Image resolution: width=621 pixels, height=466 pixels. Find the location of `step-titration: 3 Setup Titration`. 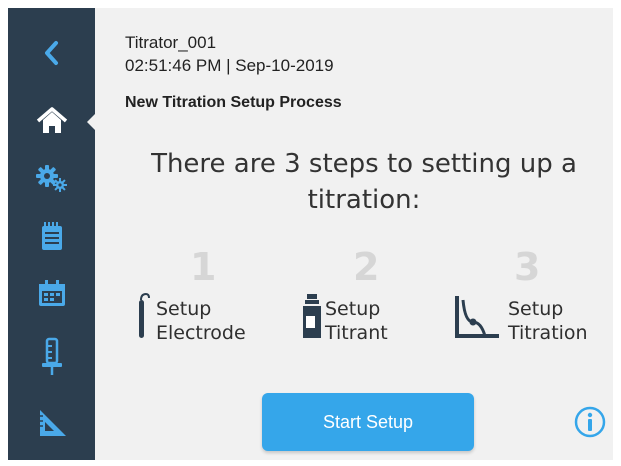

step-titration: 3 Setup Titration is located at coordinates (530, 300).